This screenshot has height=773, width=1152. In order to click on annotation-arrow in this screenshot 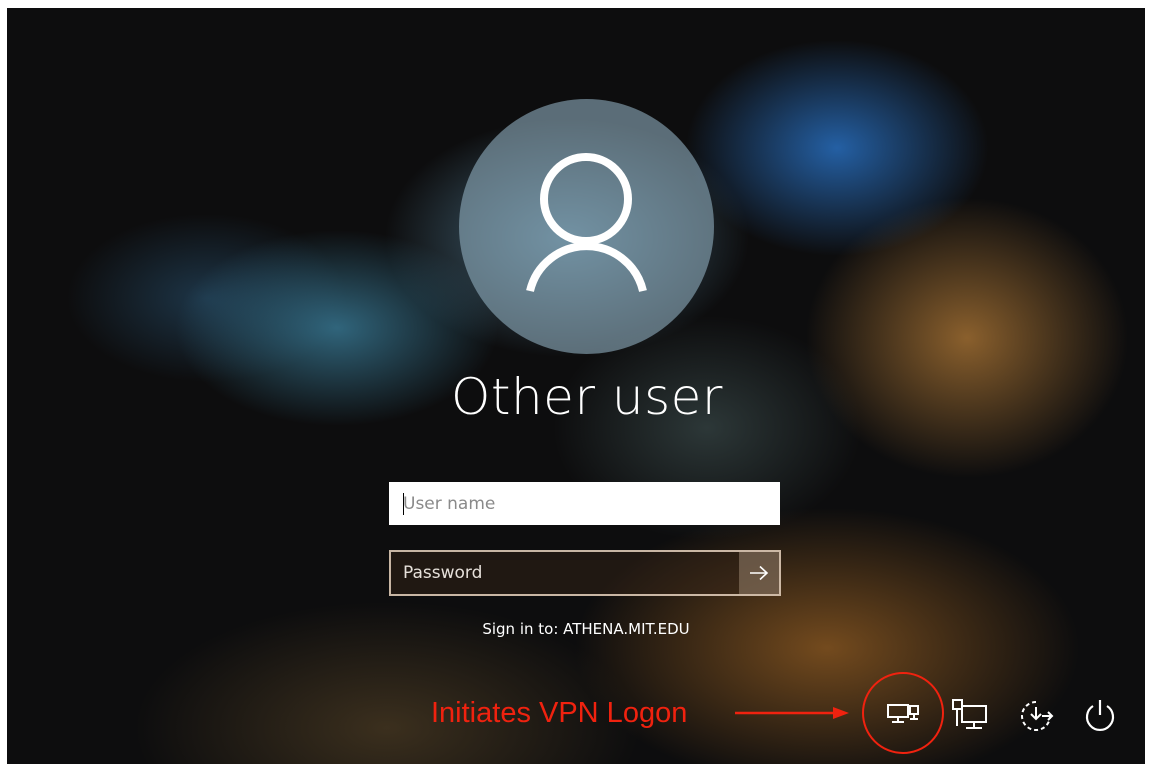, I will do `click(792, 713)`.